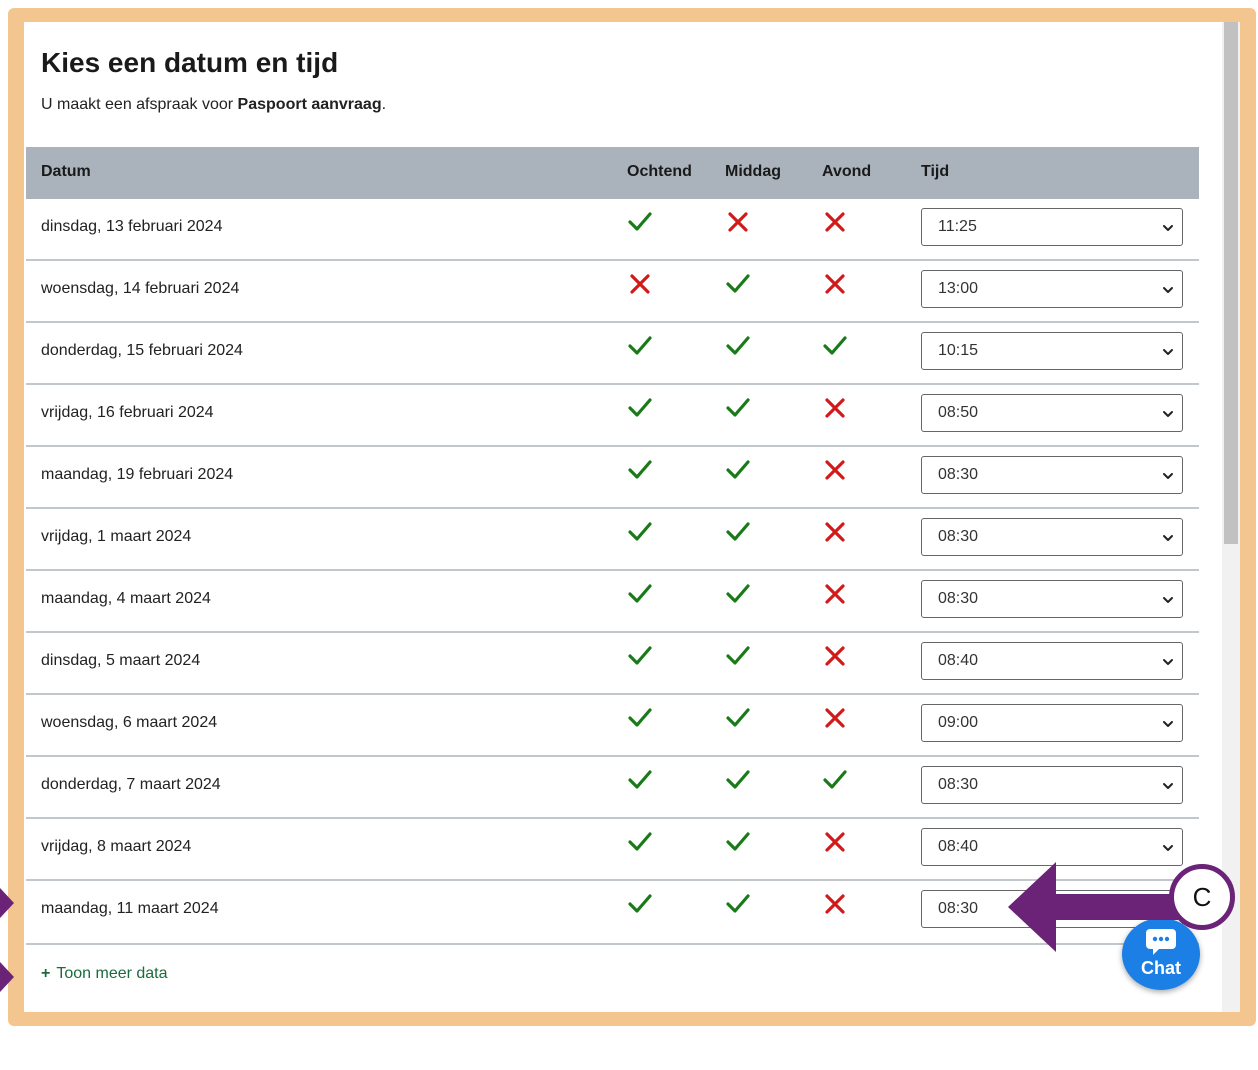 This screenshot has height=1070, width=1258. What do you see at coordinates (1161, 968) in the screenshot?
I see `chat-label: Chat` at bounding box center [1161, 968].